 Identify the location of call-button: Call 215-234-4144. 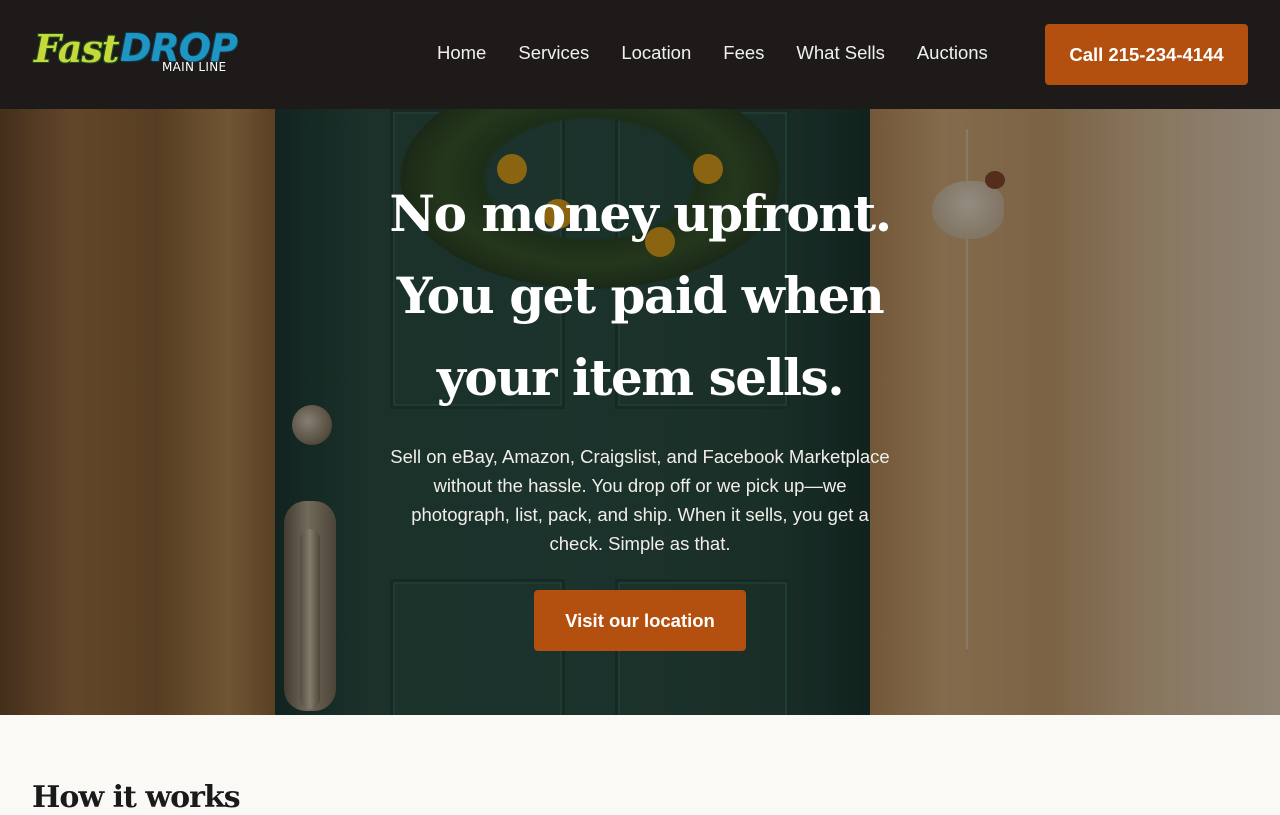
(1146, 54).